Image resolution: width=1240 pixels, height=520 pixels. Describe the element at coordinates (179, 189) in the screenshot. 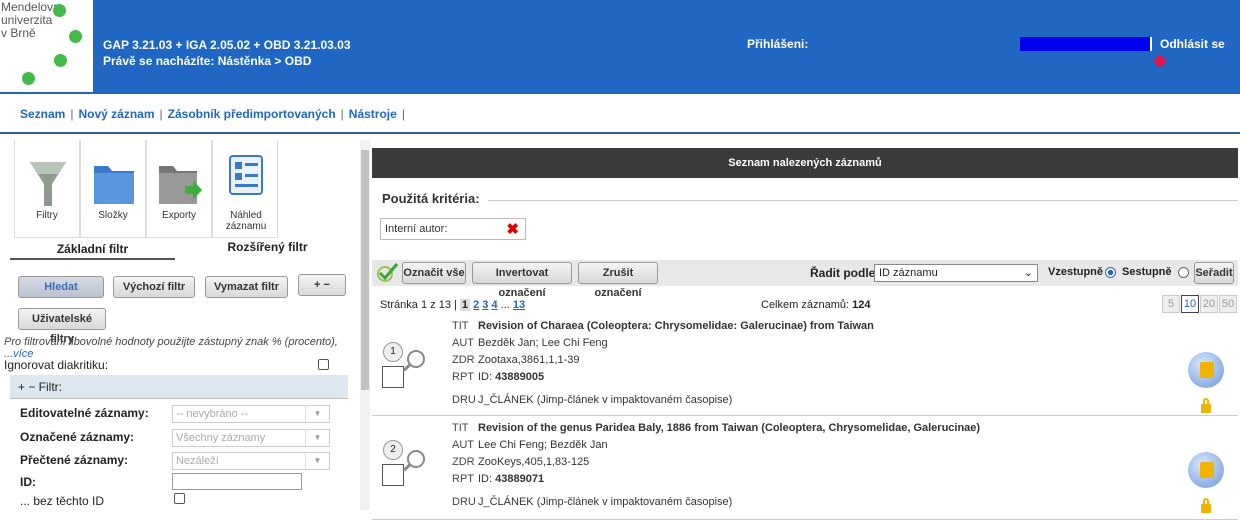

I see `tool-exports: Exporty` at that location.